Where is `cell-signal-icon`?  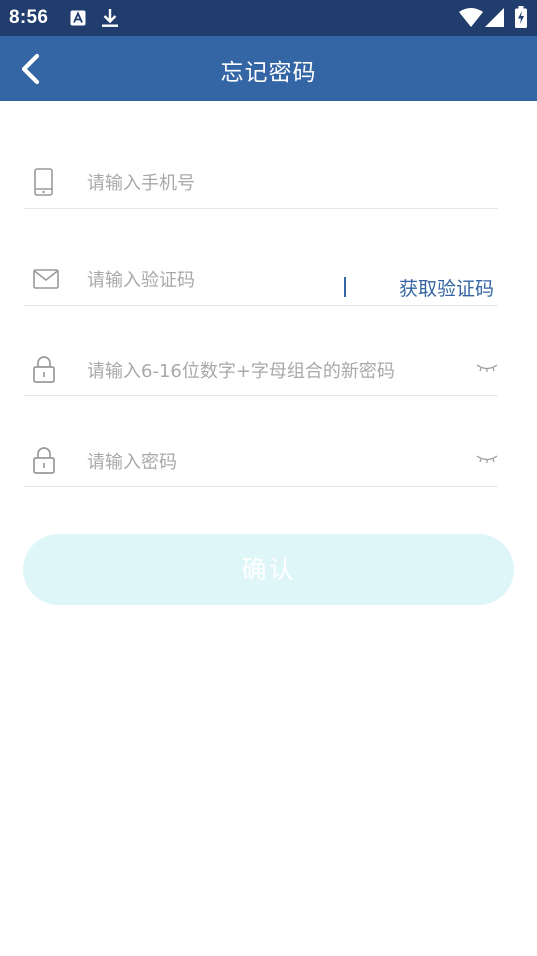
cell-signal-icon is located at coordinates (494, 17).